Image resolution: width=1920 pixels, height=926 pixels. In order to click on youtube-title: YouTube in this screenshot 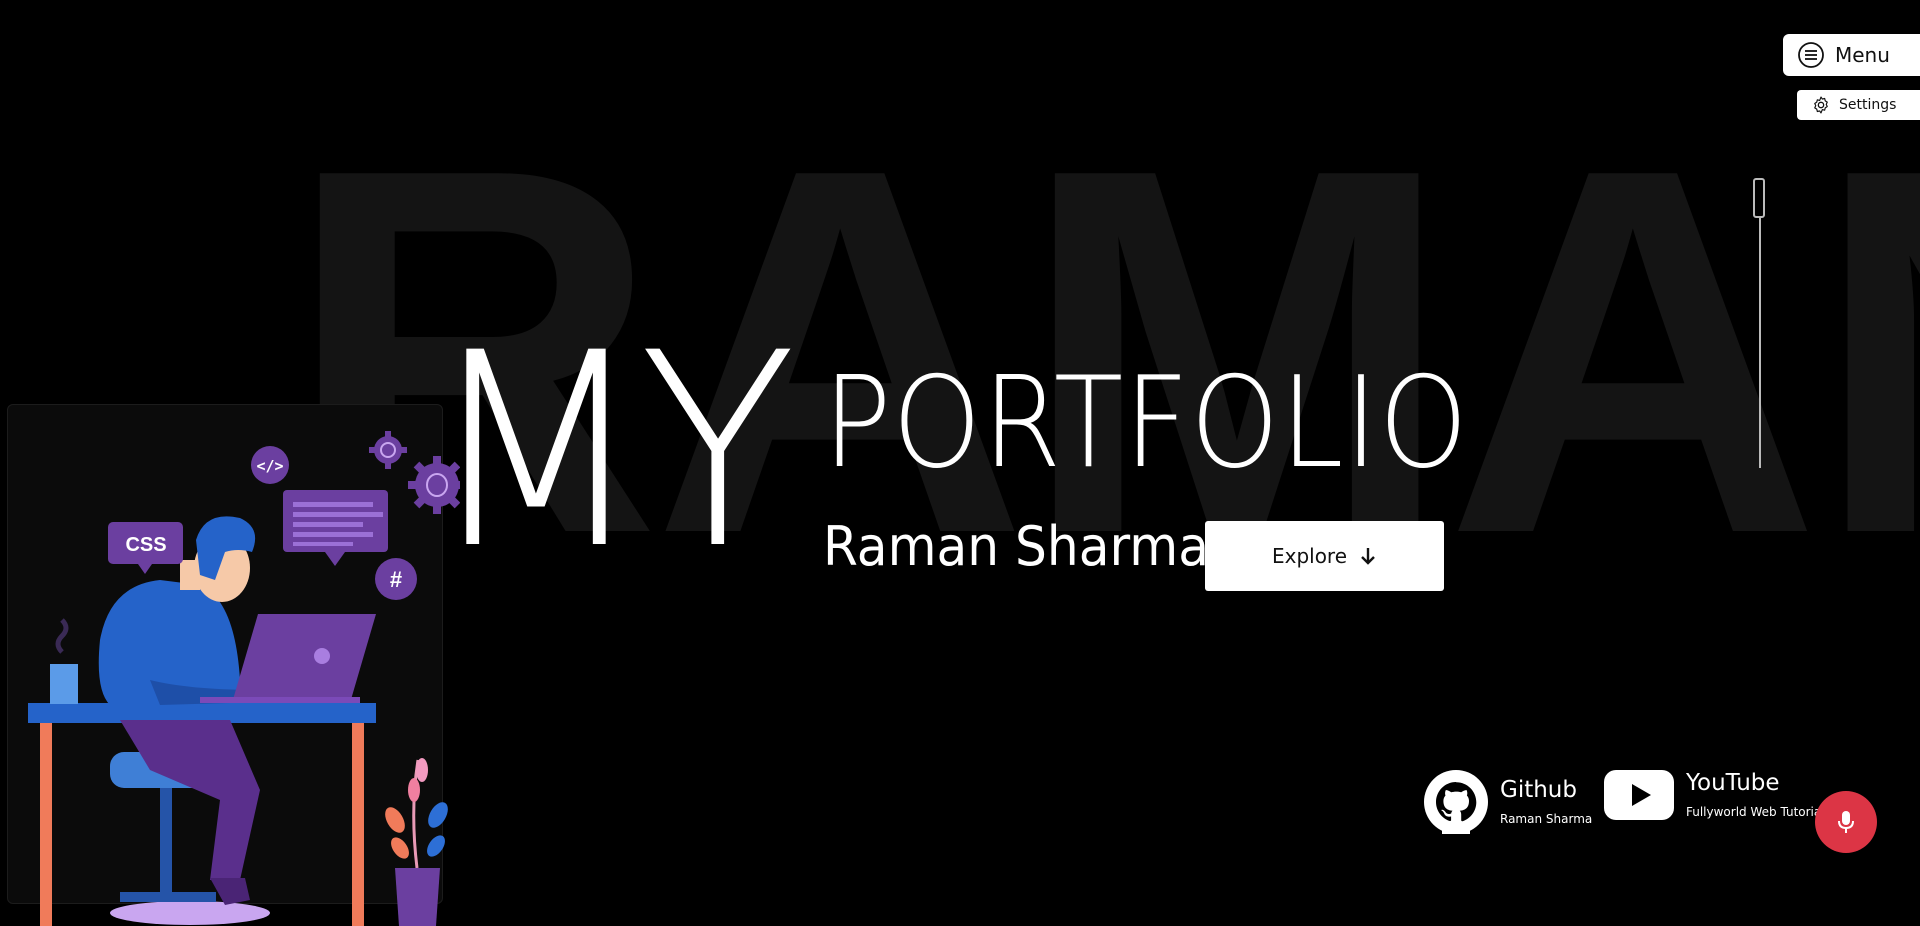, I will do `click(1733, 783)`.